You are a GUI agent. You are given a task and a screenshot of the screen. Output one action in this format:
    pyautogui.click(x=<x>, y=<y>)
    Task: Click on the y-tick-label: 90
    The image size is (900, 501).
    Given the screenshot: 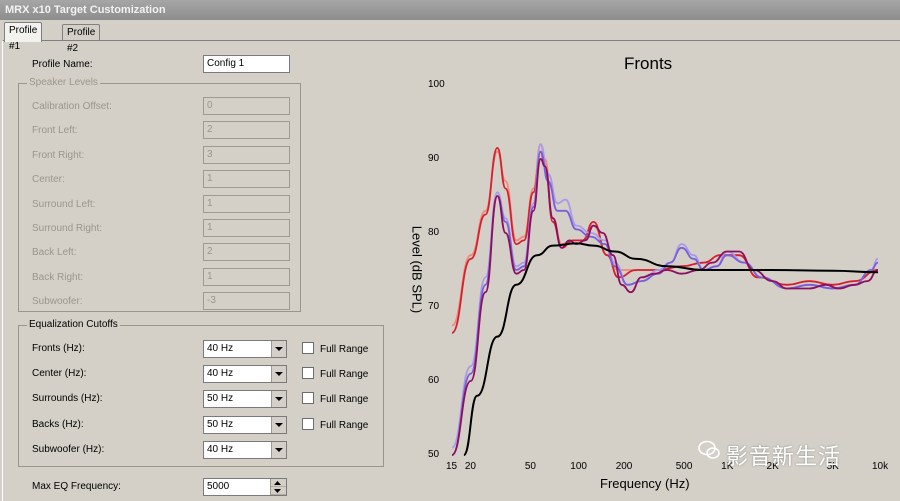 What is the action you would take?
    pyautogui.click(x=434, y=158)
    